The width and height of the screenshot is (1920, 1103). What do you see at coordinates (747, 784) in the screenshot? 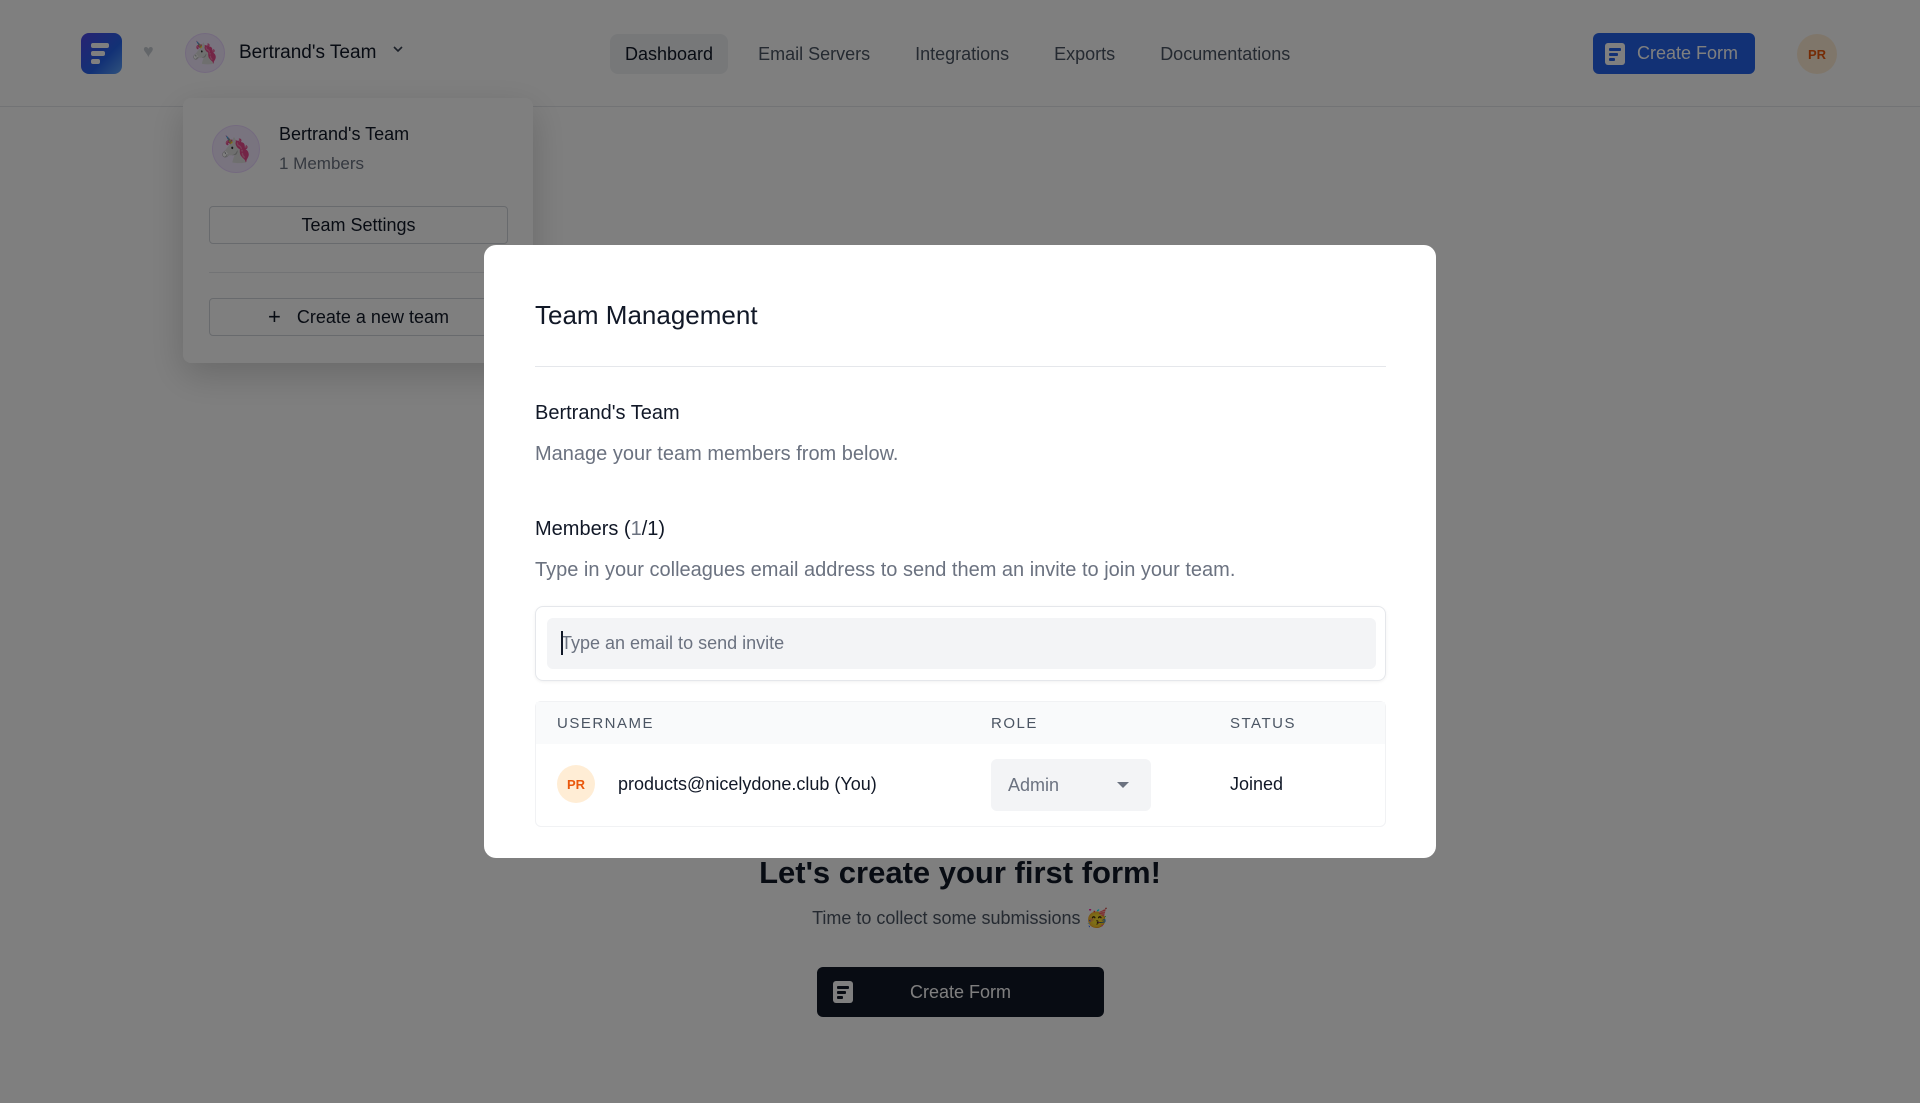
I see `member-username: products@nicelydone.club (You)` at bounding box center [747, 784].